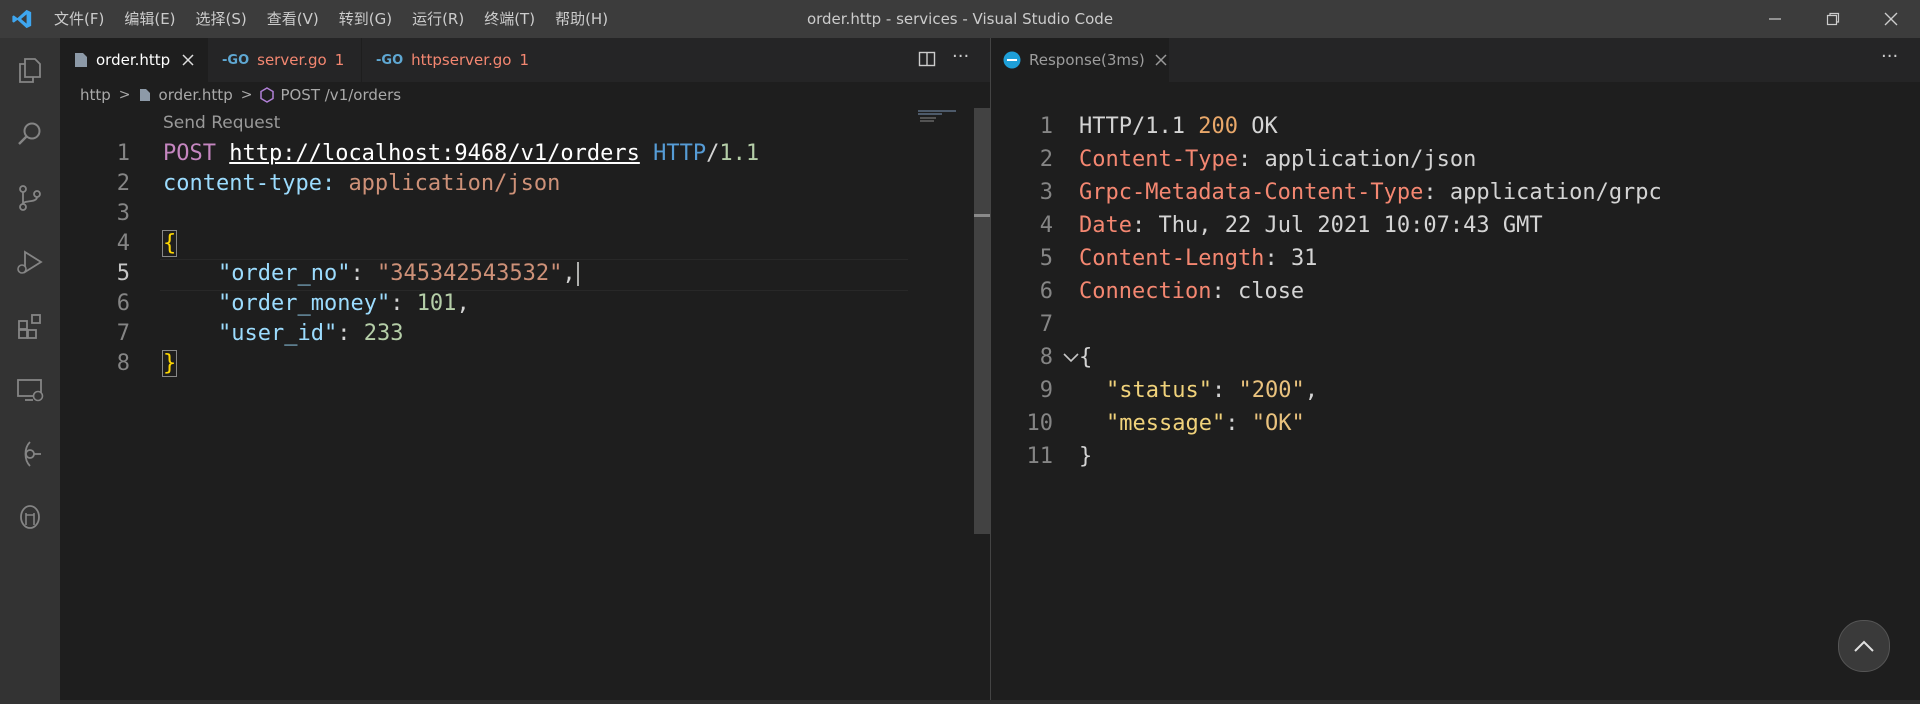 The height and width of the screenshot is (704, 1920). Describe the element at coordinates (509, 19) in the screenshot. I see `menu-terminal: 终端(T)` at that location.